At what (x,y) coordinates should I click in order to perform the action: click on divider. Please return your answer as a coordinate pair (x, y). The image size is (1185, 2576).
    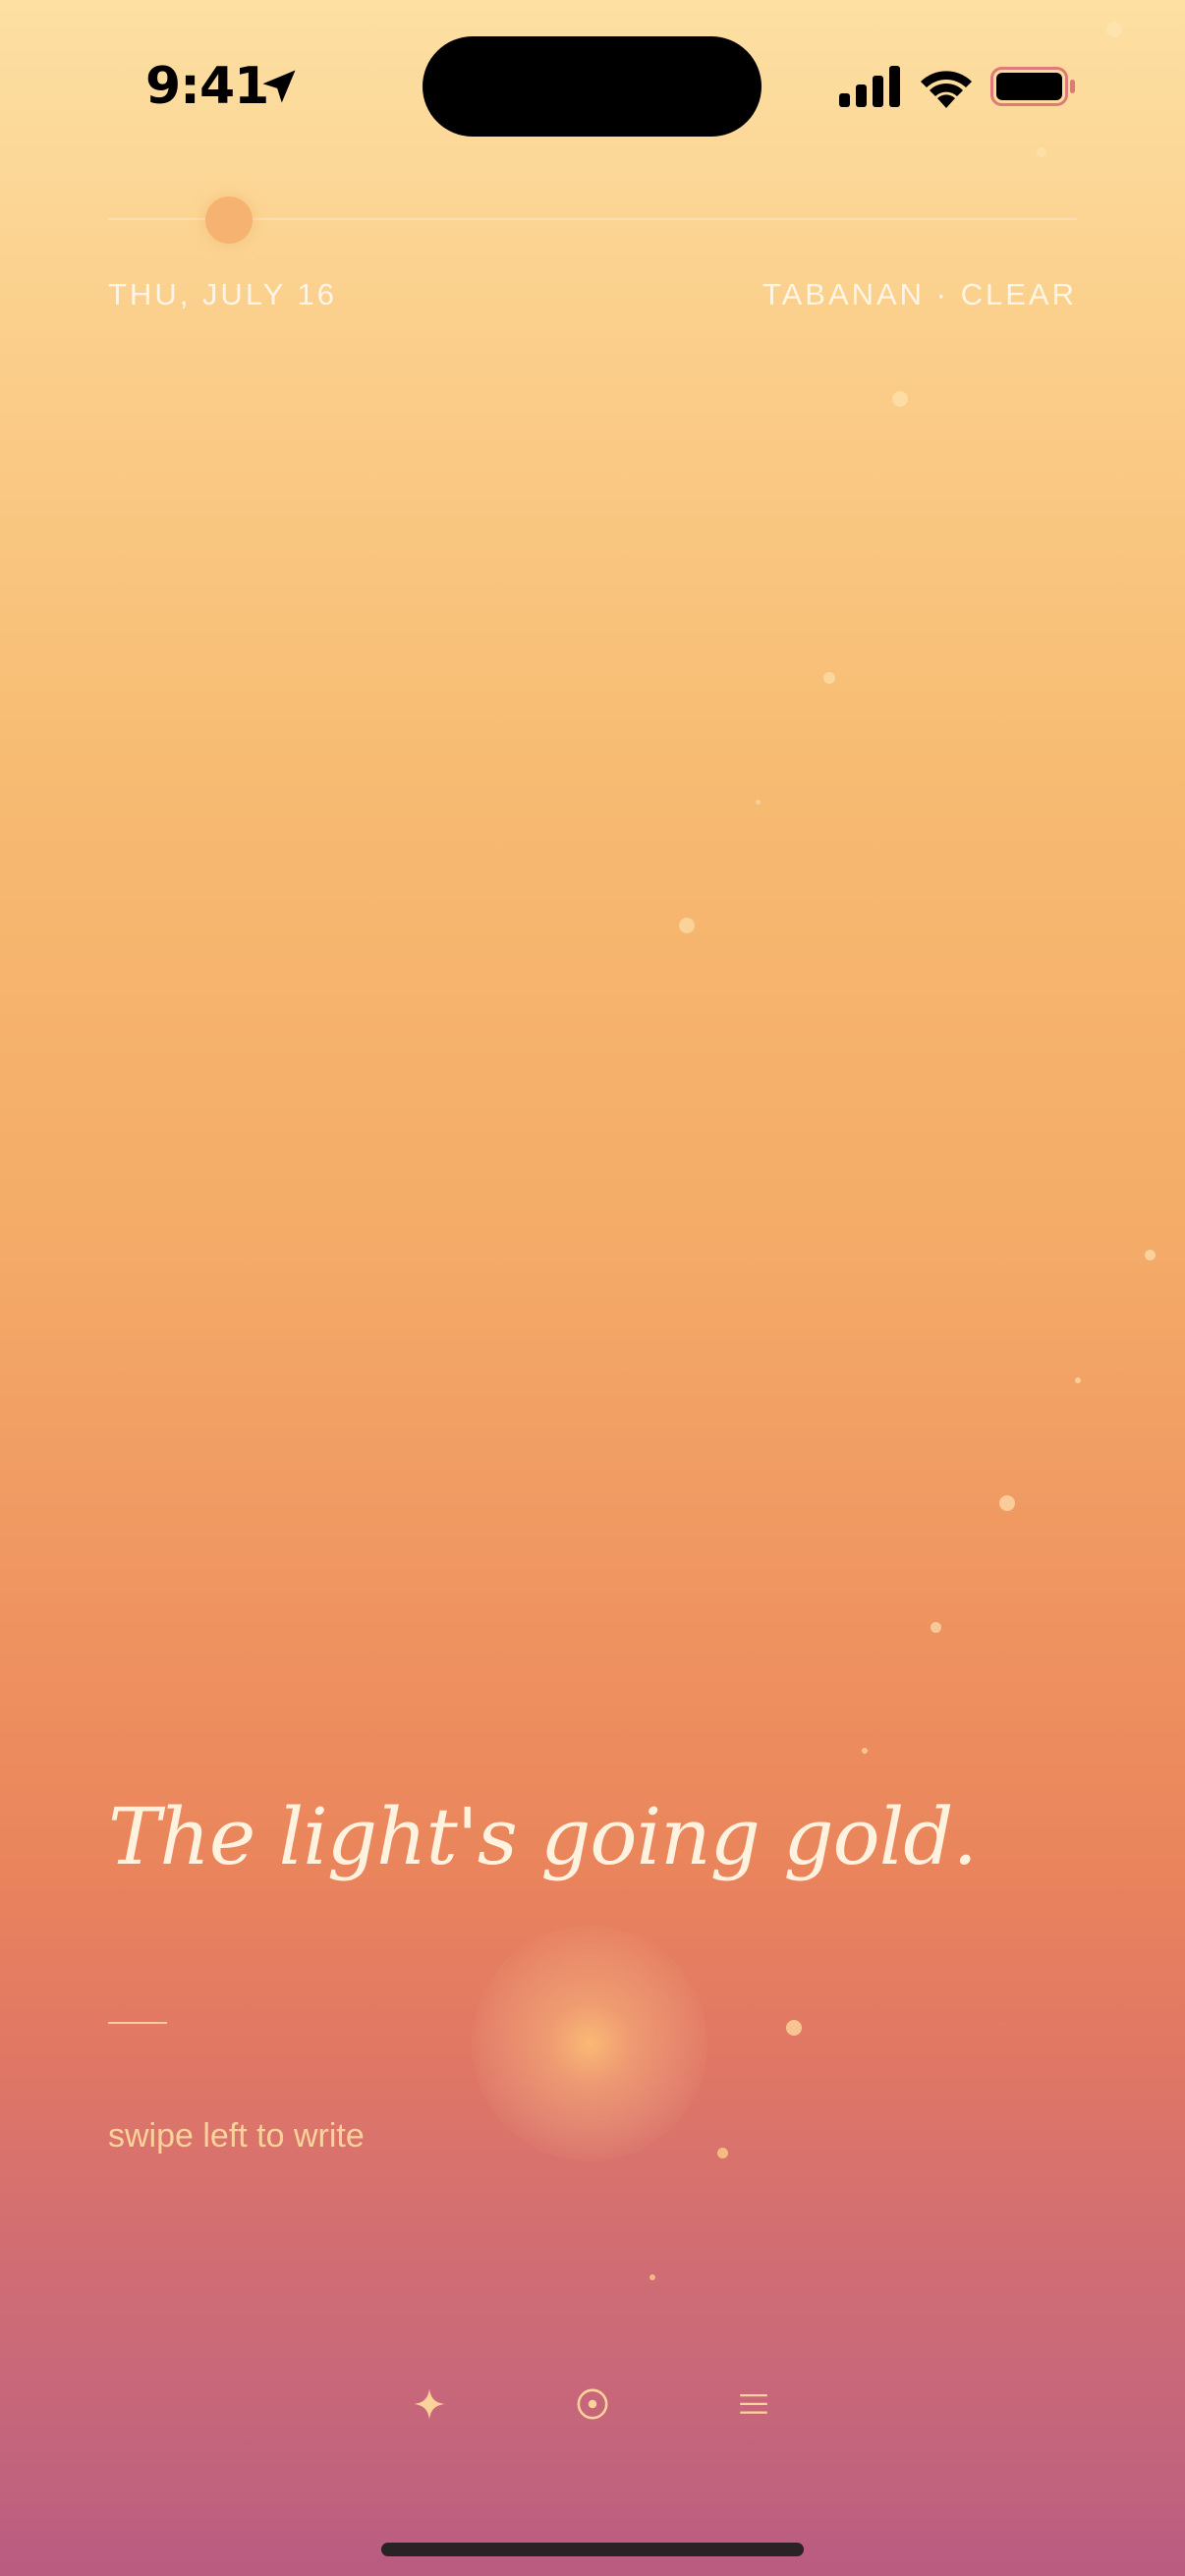
    Looking at the image, I should click on (137, 2023).